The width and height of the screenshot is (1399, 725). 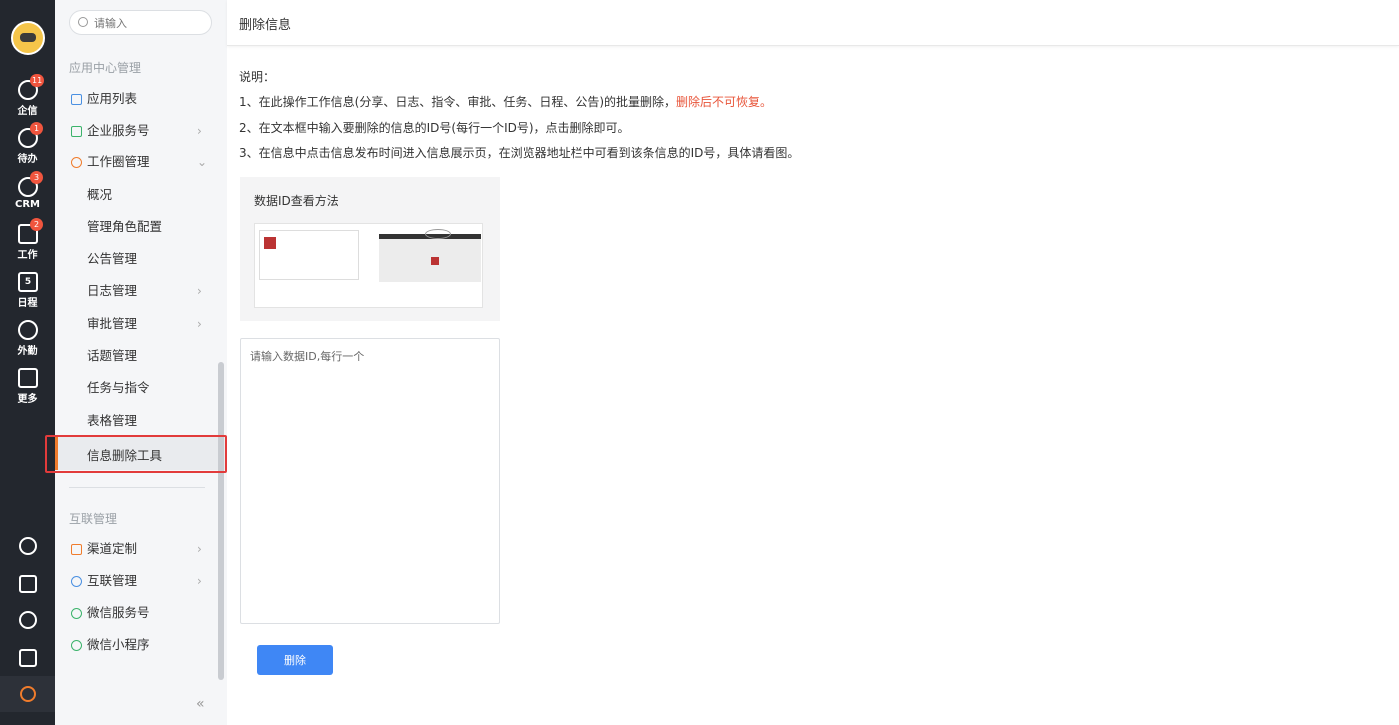 I want to click on id-help-screenshot, so click(x=368, y=265).